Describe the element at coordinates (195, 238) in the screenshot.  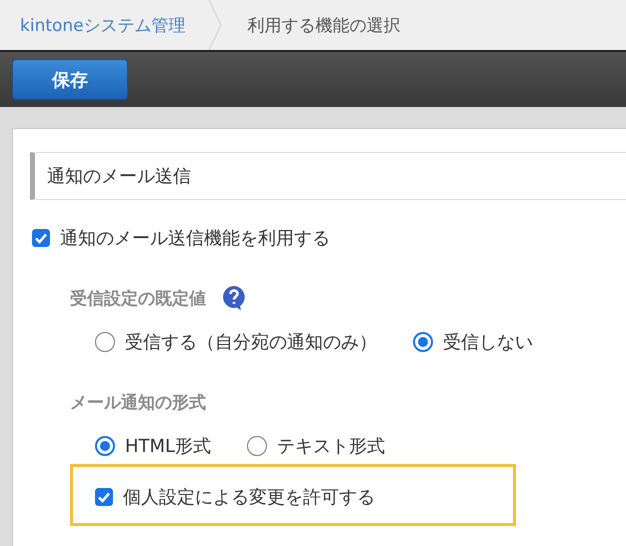
I see `checkbox-label: 通知のメール送信機能を利用する` at that location.